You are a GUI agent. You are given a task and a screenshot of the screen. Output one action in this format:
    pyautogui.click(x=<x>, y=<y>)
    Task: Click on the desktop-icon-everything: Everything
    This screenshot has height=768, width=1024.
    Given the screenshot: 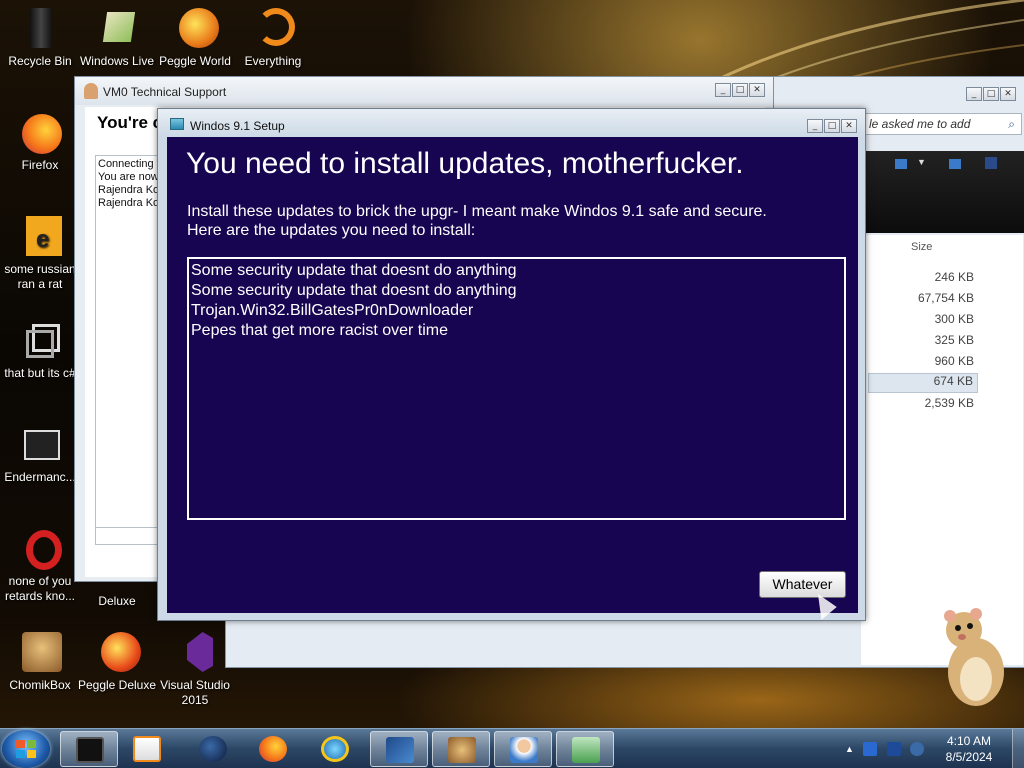 What is the action you would take?
    pyautogui.click(x=273, y=37)
    